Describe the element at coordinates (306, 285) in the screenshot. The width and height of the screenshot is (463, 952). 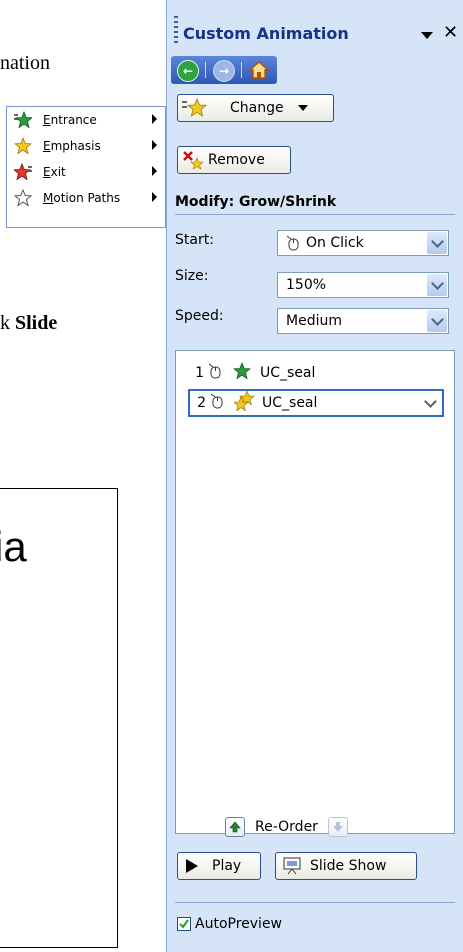
I see `size-value: 150%` at that location.